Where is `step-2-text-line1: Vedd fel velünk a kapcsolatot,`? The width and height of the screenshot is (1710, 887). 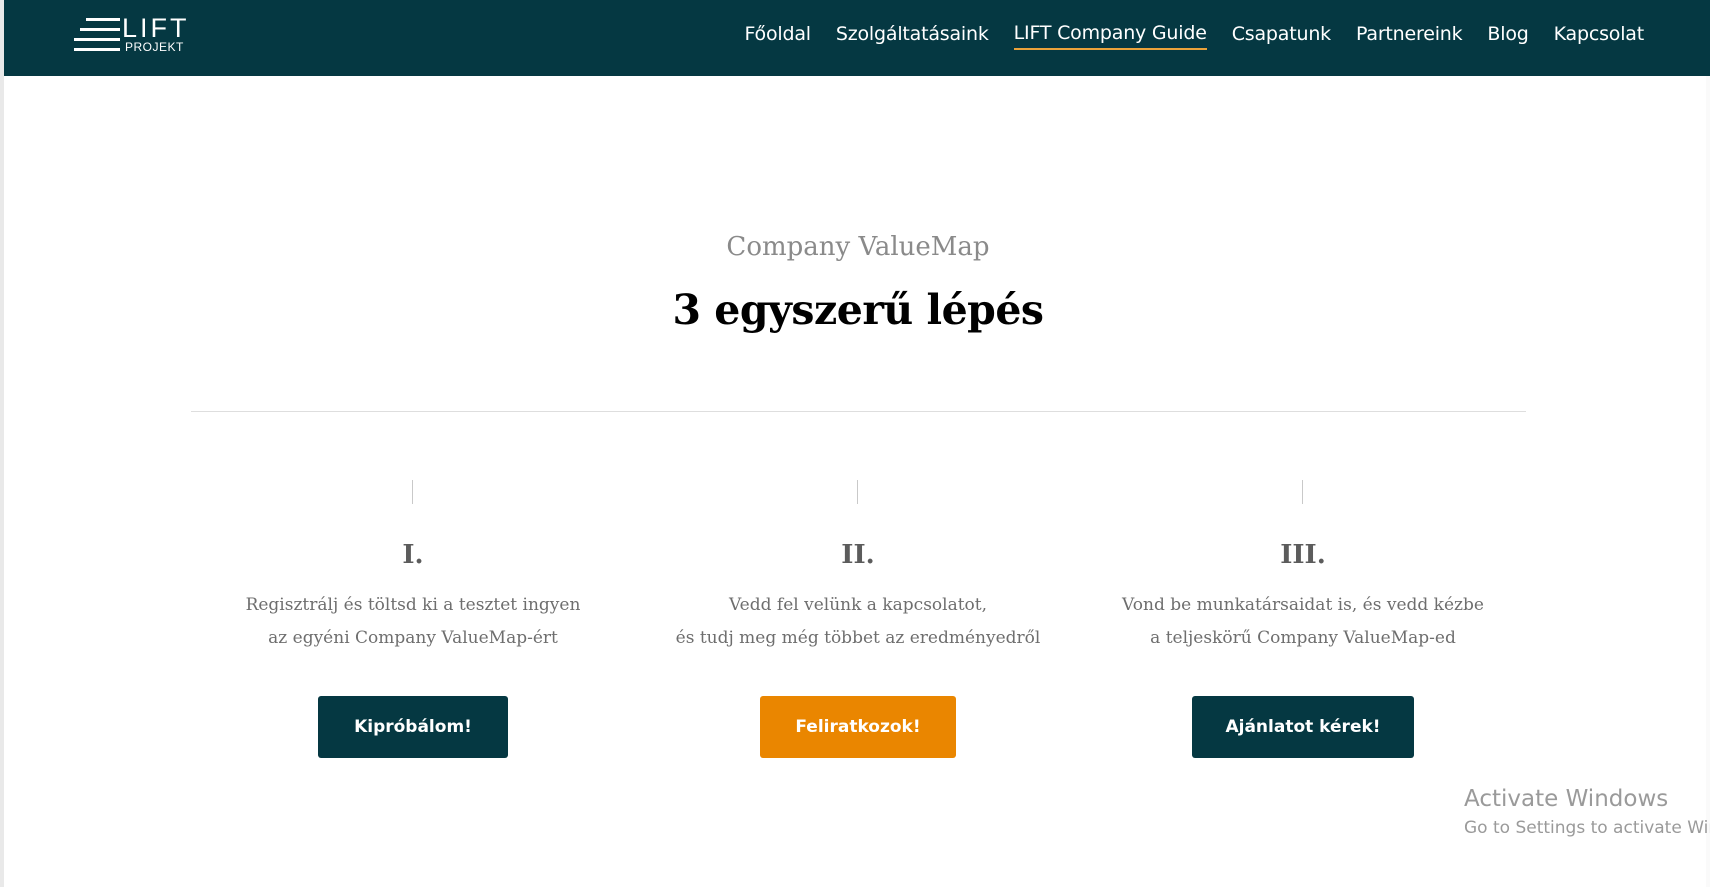
step-2-text-line1: Vedd fel velünk a kapcsolatot, is located at coordinates (858, 605).